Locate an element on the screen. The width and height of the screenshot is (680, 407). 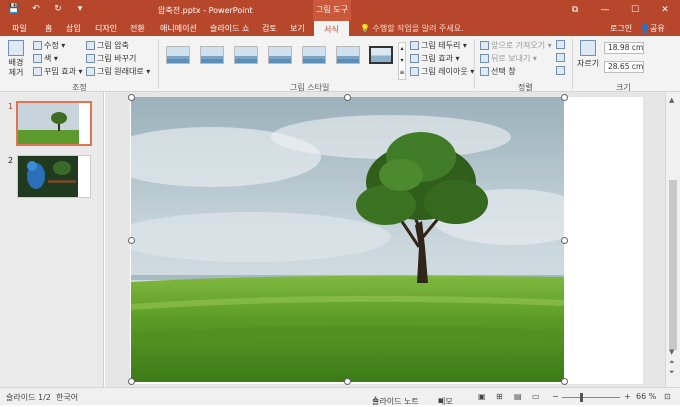
resize-handle-top-left is located at coordinates (131, 97).